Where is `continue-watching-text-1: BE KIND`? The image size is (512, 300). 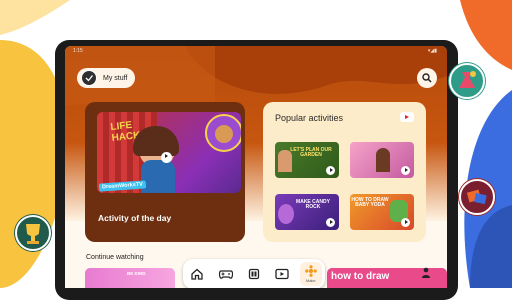
continue-watching-text-1: BE KIND is located at coordinates (136, 273).